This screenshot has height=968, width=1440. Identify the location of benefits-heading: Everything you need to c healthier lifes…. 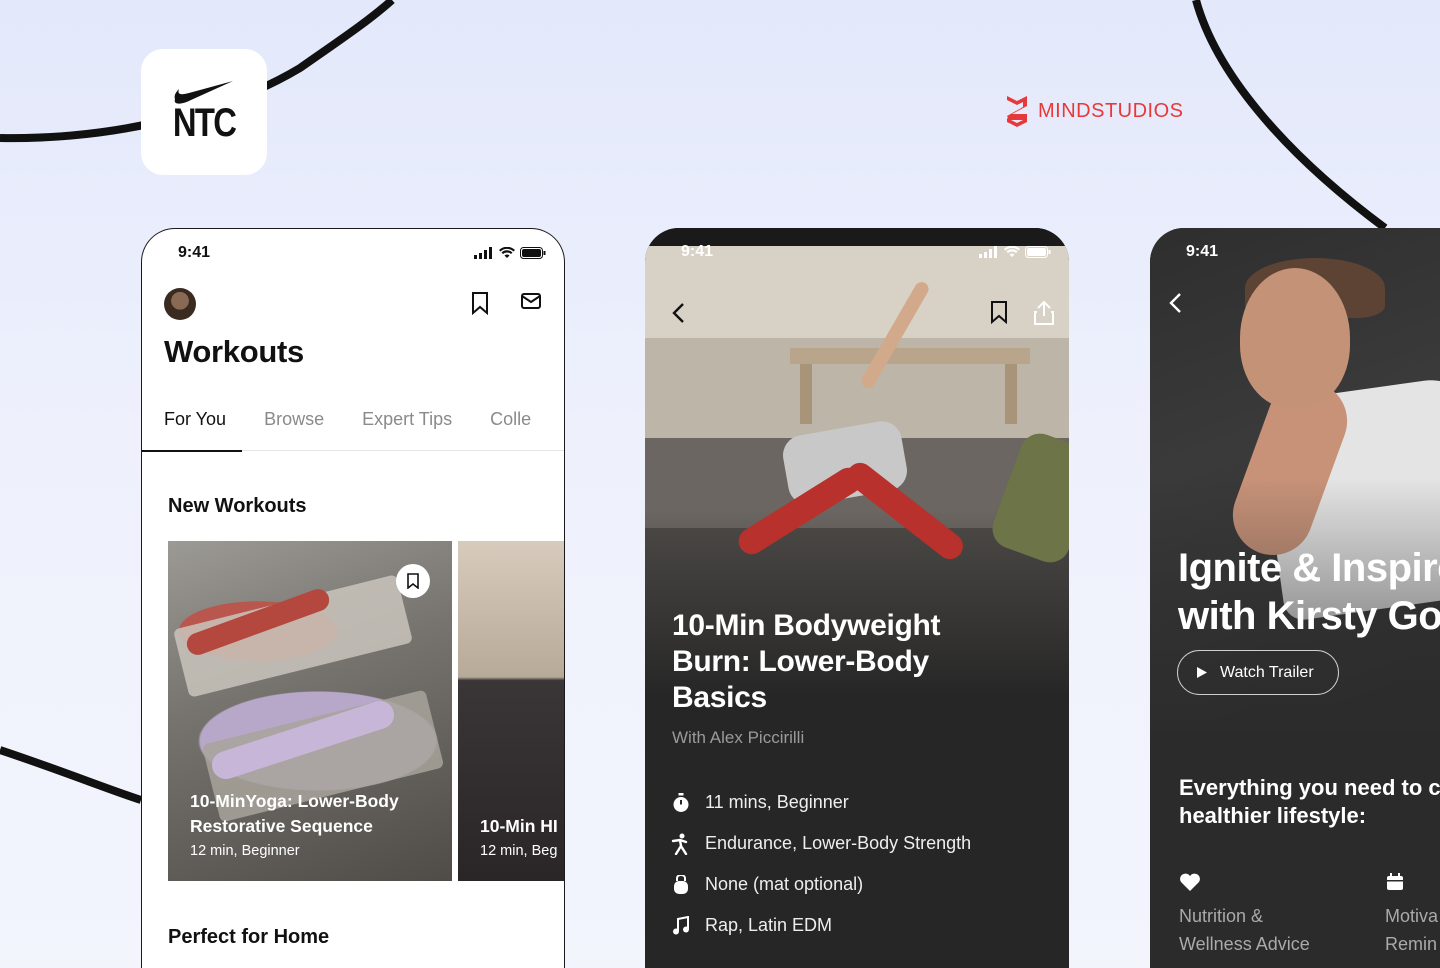
(1309, 801).